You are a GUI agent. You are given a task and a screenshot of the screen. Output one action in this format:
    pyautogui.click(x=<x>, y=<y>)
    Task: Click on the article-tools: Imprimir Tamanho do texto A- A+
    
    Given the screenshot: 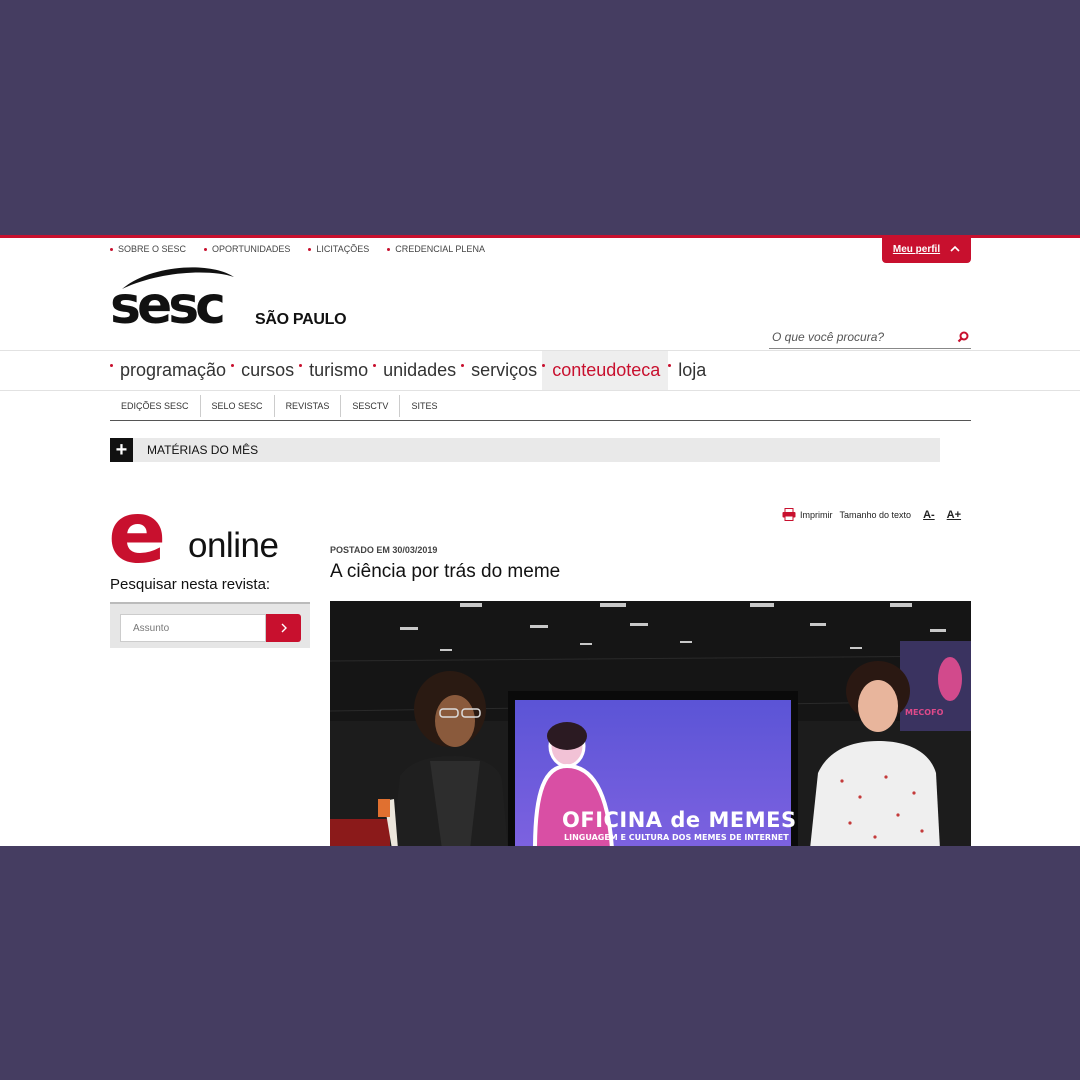 What is the action you would take?
    pyautogui.click(x=871, y=514)
    